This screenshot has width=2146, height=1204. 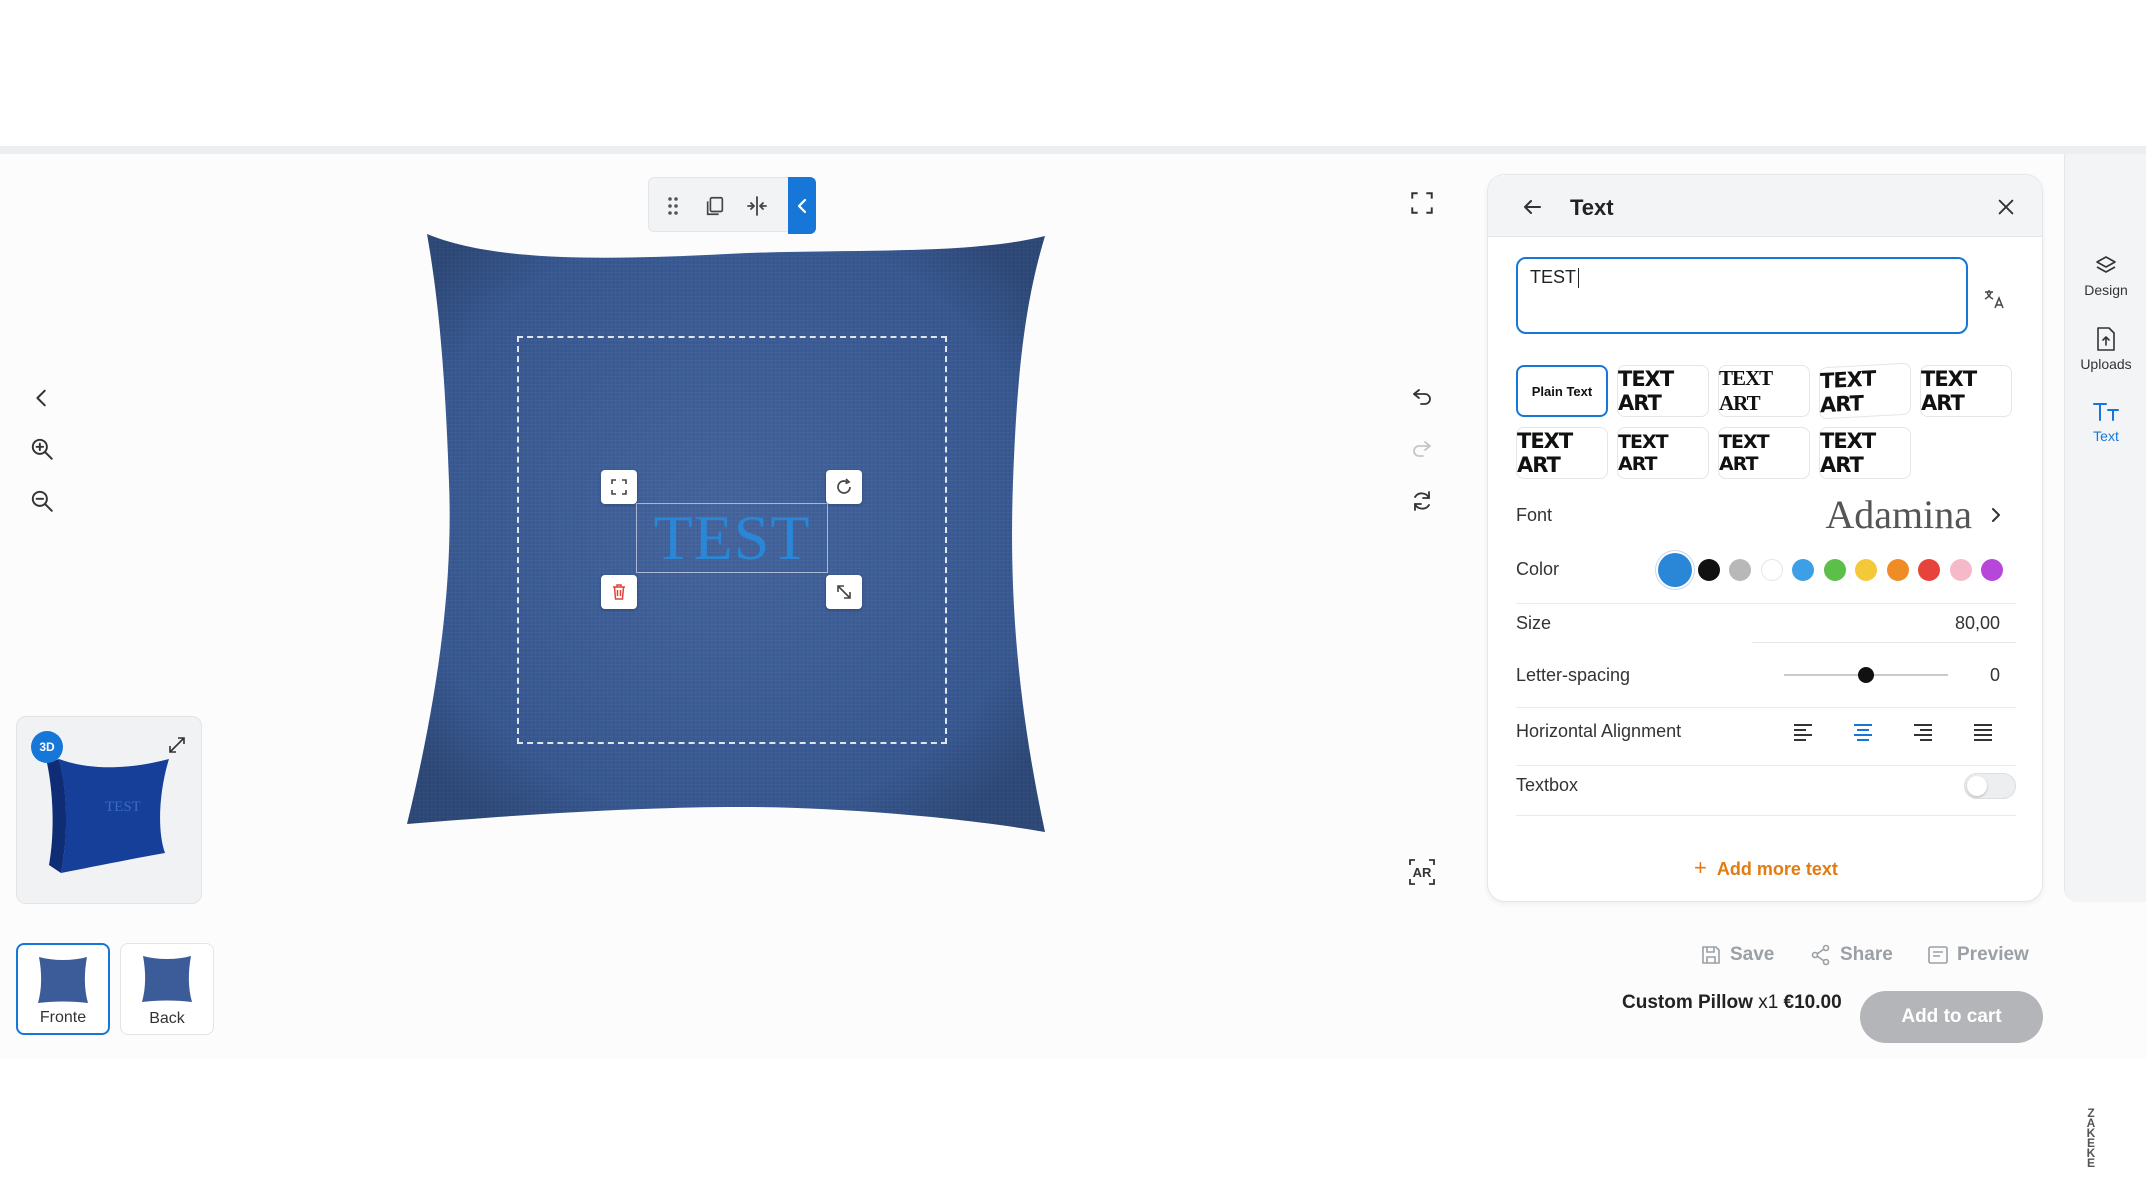 I want to click on delete-handle-icon, so click(x=619, y=592).